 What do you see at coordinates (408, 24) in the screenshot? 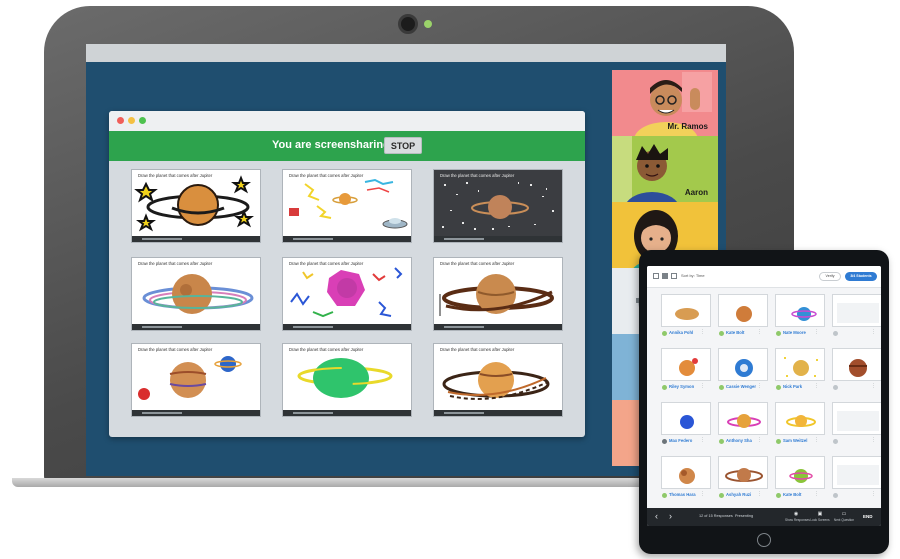
I see `webcam-icon` at bounding box center [408, 24].